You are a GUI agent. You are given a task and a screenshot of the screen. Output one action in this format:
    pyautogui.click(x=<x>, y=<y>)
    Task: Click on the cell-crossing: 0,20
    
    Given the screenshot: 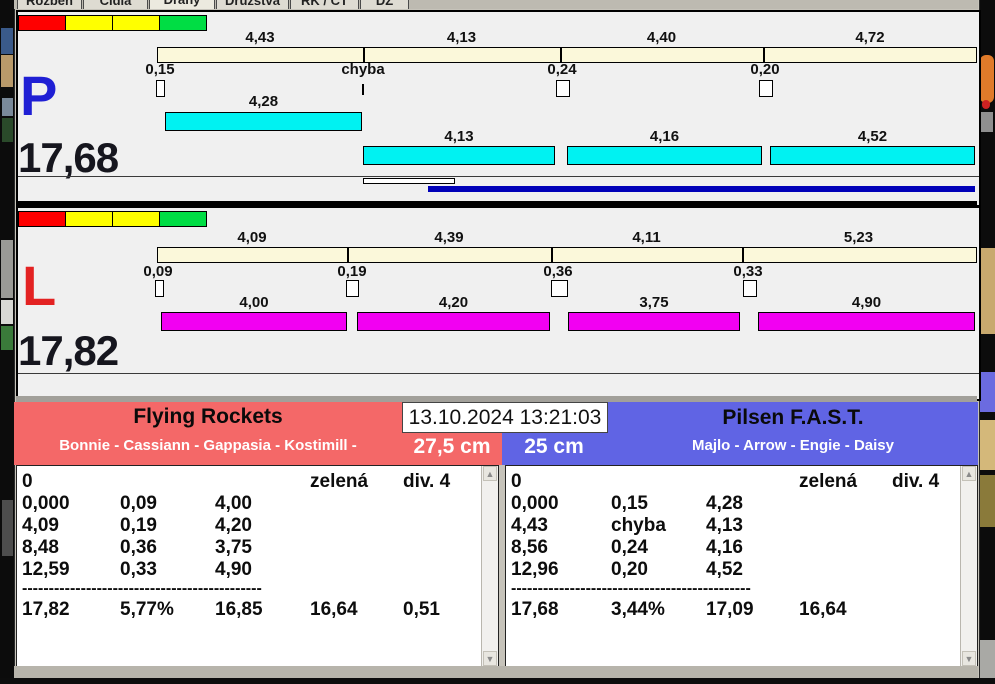 What is the action you would take?
    pyautogui.click(x=629, y=569)
    